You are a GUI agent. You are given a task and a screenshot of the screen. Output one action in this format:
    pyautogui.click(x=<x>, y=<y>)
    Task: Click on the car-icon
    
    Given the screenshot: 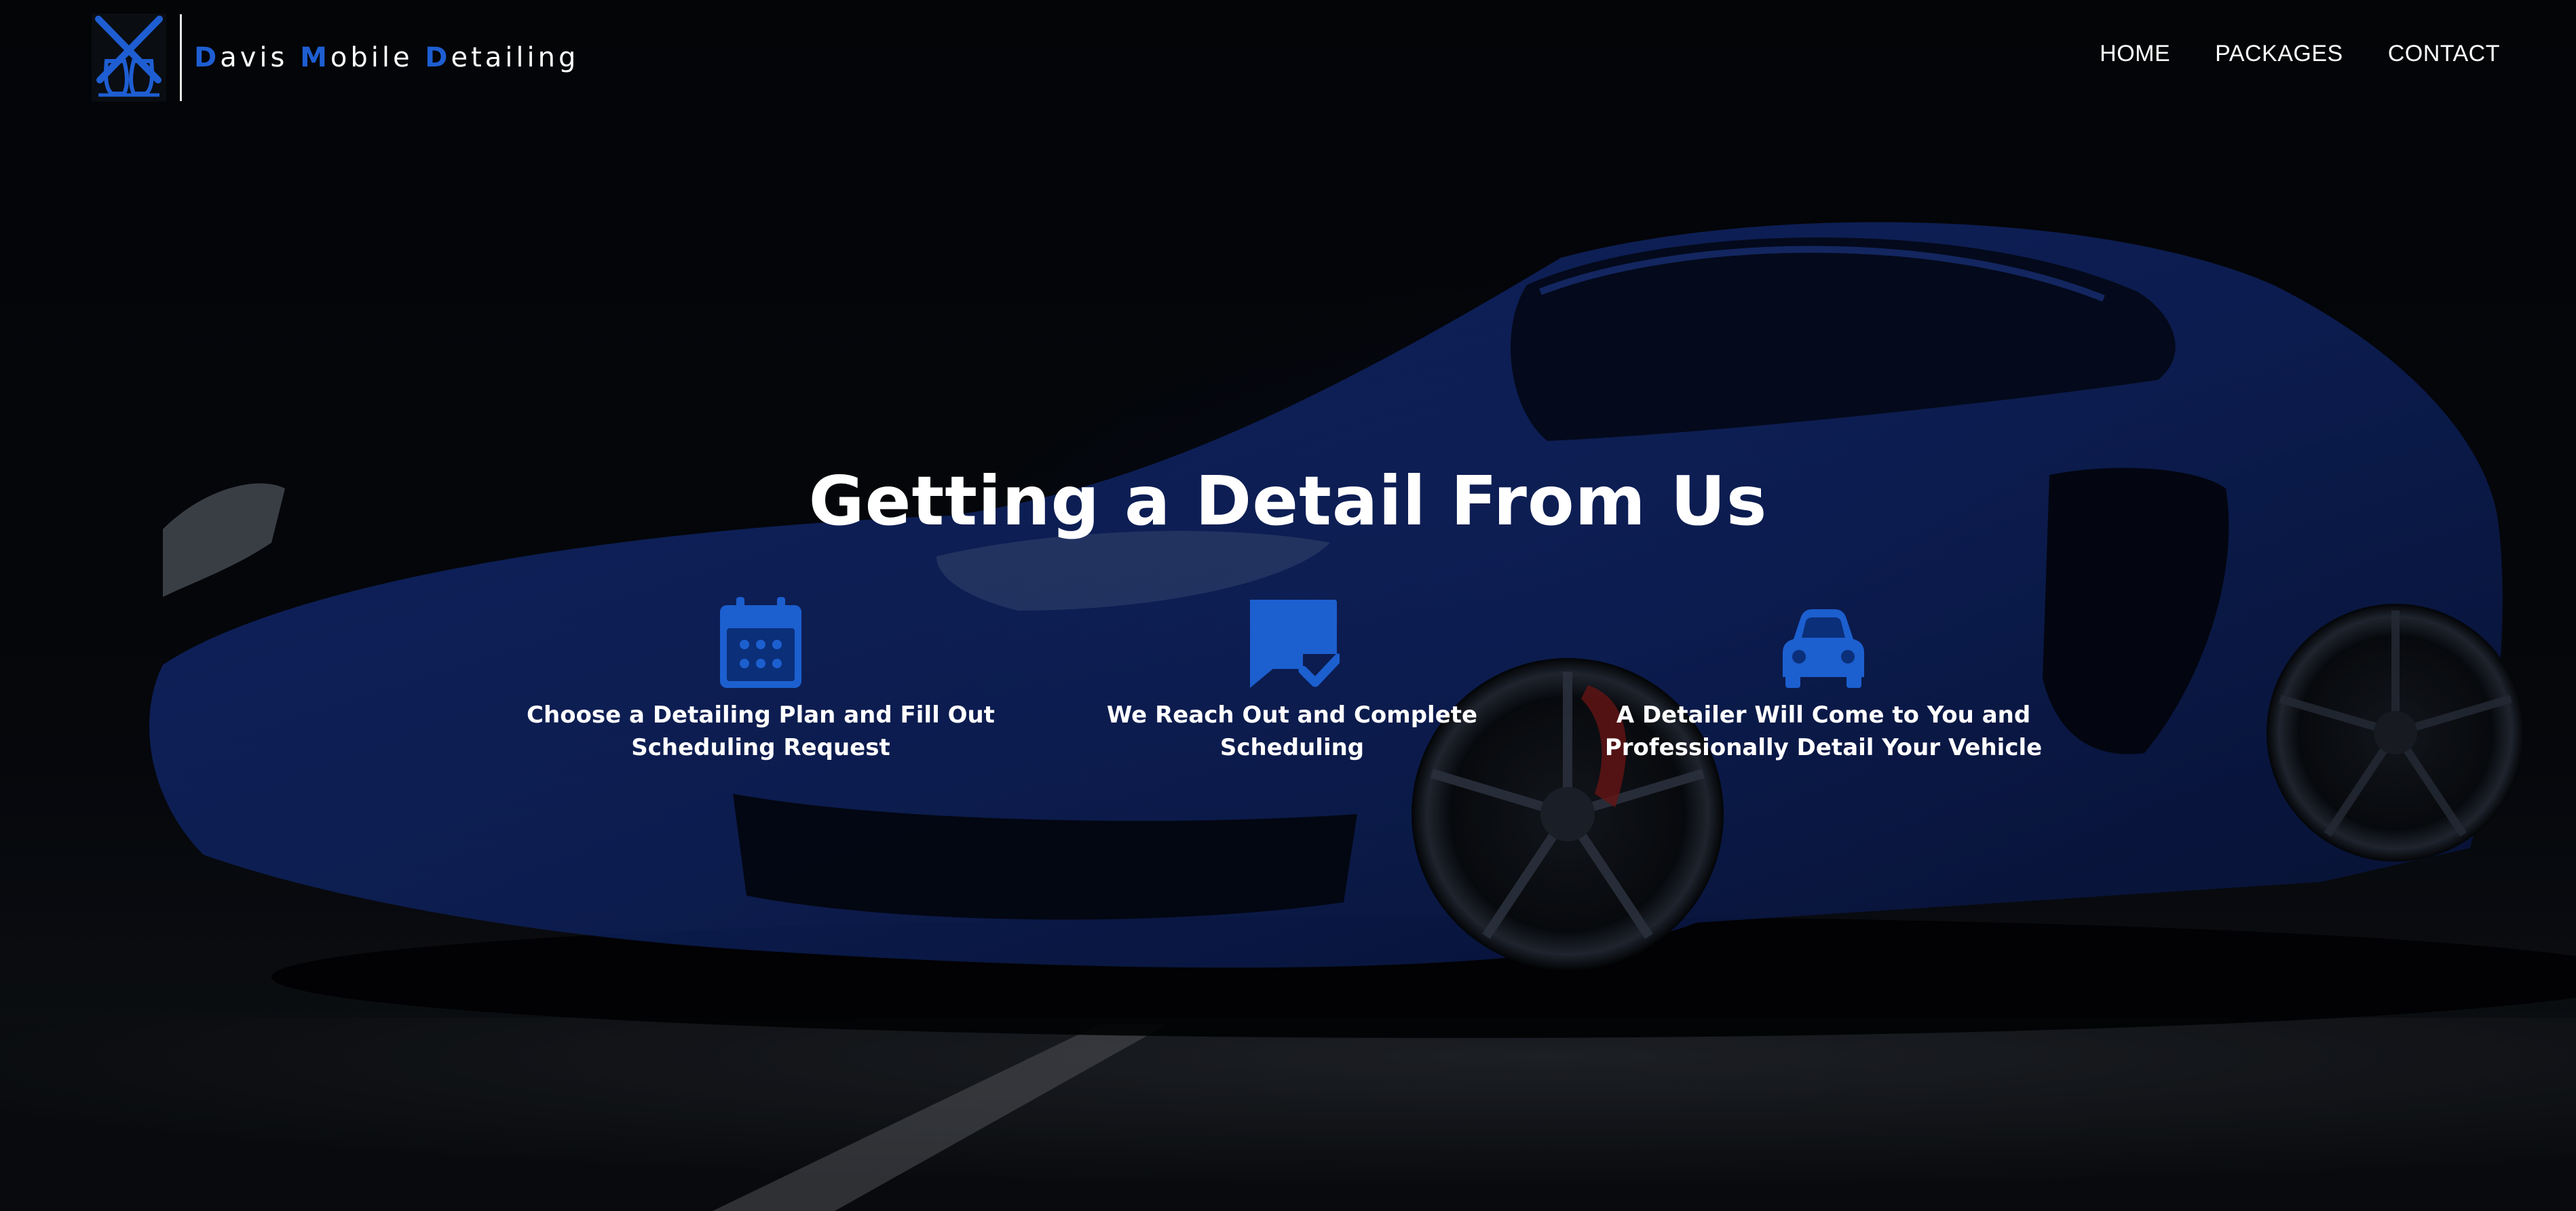 What is the action you would take?
    pyautogui.click(x=1823, y=649)
    